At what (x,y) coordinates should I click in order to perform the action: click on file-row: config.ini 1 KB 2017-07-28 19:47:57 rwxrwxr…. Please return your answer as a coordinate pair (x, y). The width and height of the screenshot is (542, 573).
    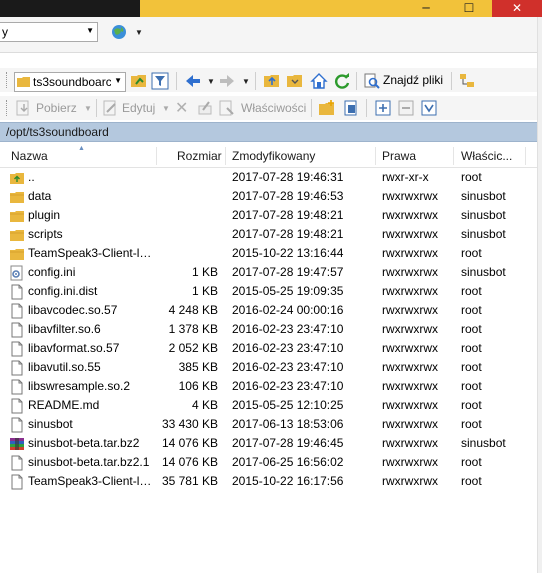
    Looking at the image, I should click on (271, 272).